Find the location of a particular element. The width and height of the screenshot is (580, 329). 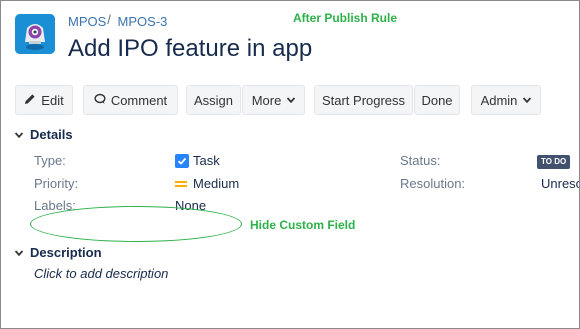

comment-button: Comment is located at coordinates (130, 100).